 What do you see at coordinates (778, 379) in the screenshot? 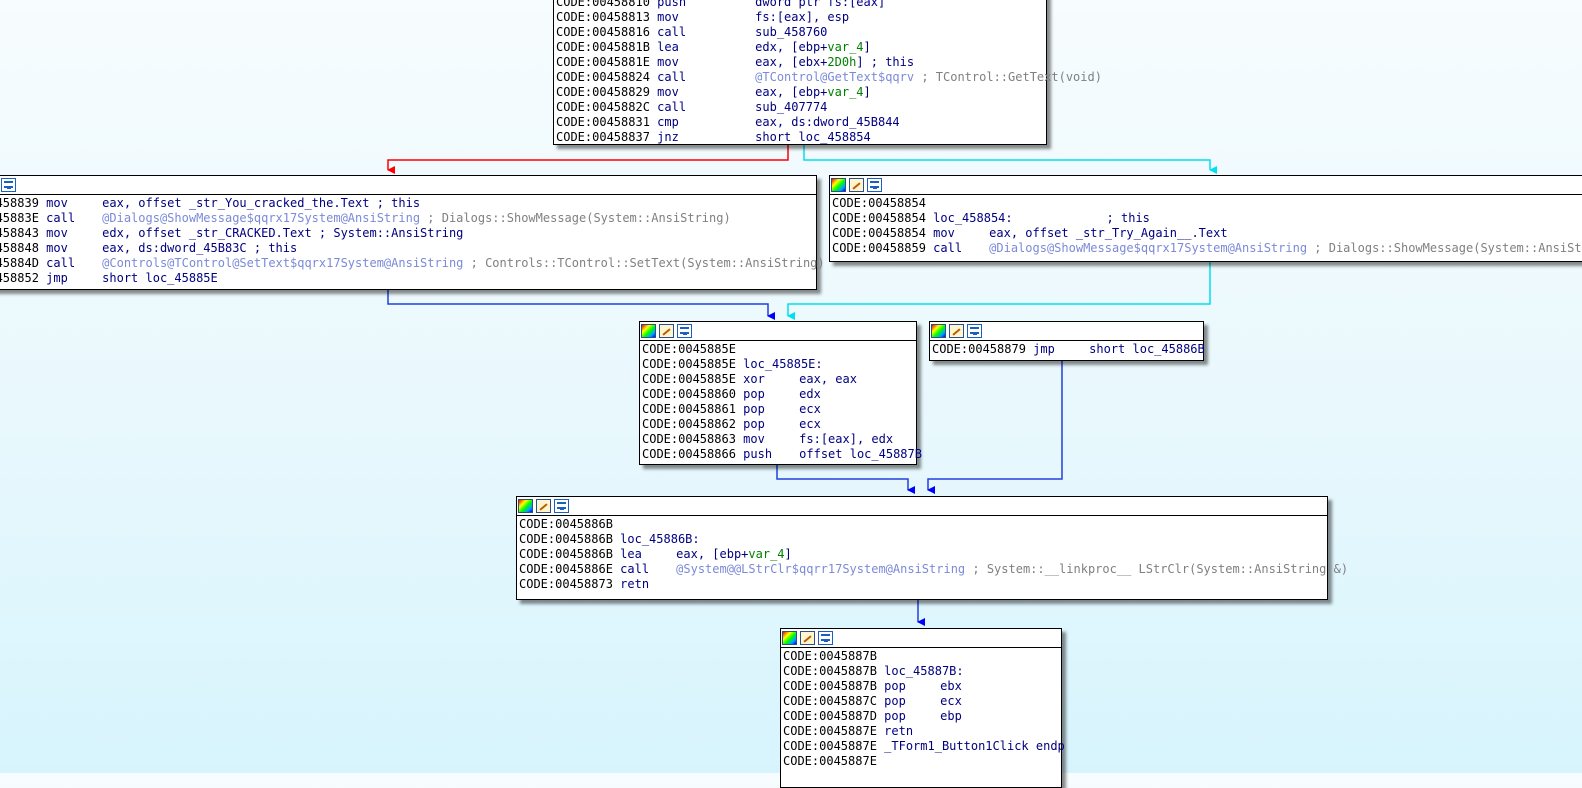
I see `code-line: CODE:0045885E xor eax, eax` at bounding box center [778, 379].